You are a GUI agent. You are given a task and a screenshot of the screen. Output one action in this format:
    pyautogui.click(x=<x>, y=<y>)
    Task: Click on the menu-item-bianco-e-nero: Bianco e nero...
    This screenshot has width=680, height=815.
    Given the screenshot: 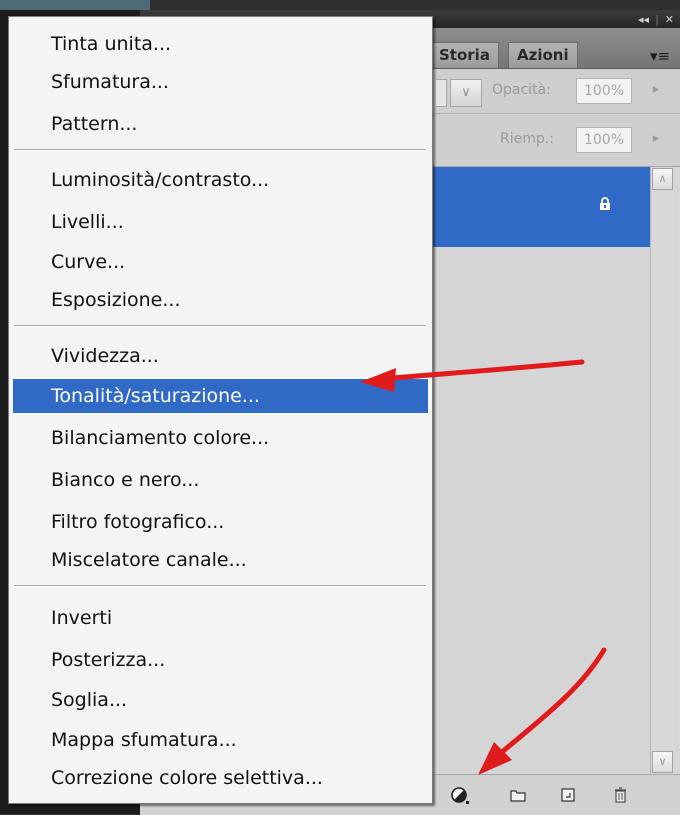 What is the action you would take?
    pyautogui.click(x=220, y=480)
    